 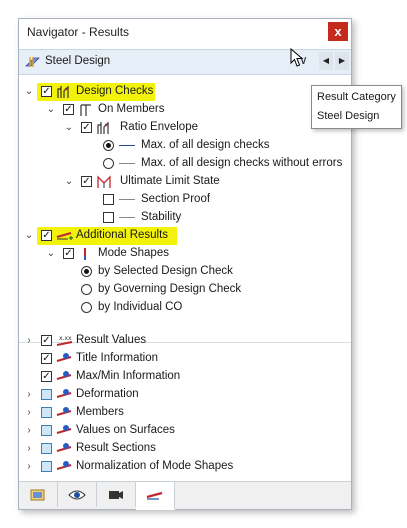 I want to click on tree-item-values-on-surfaces: › Values on Surfaces, so click(x=185, y=431).